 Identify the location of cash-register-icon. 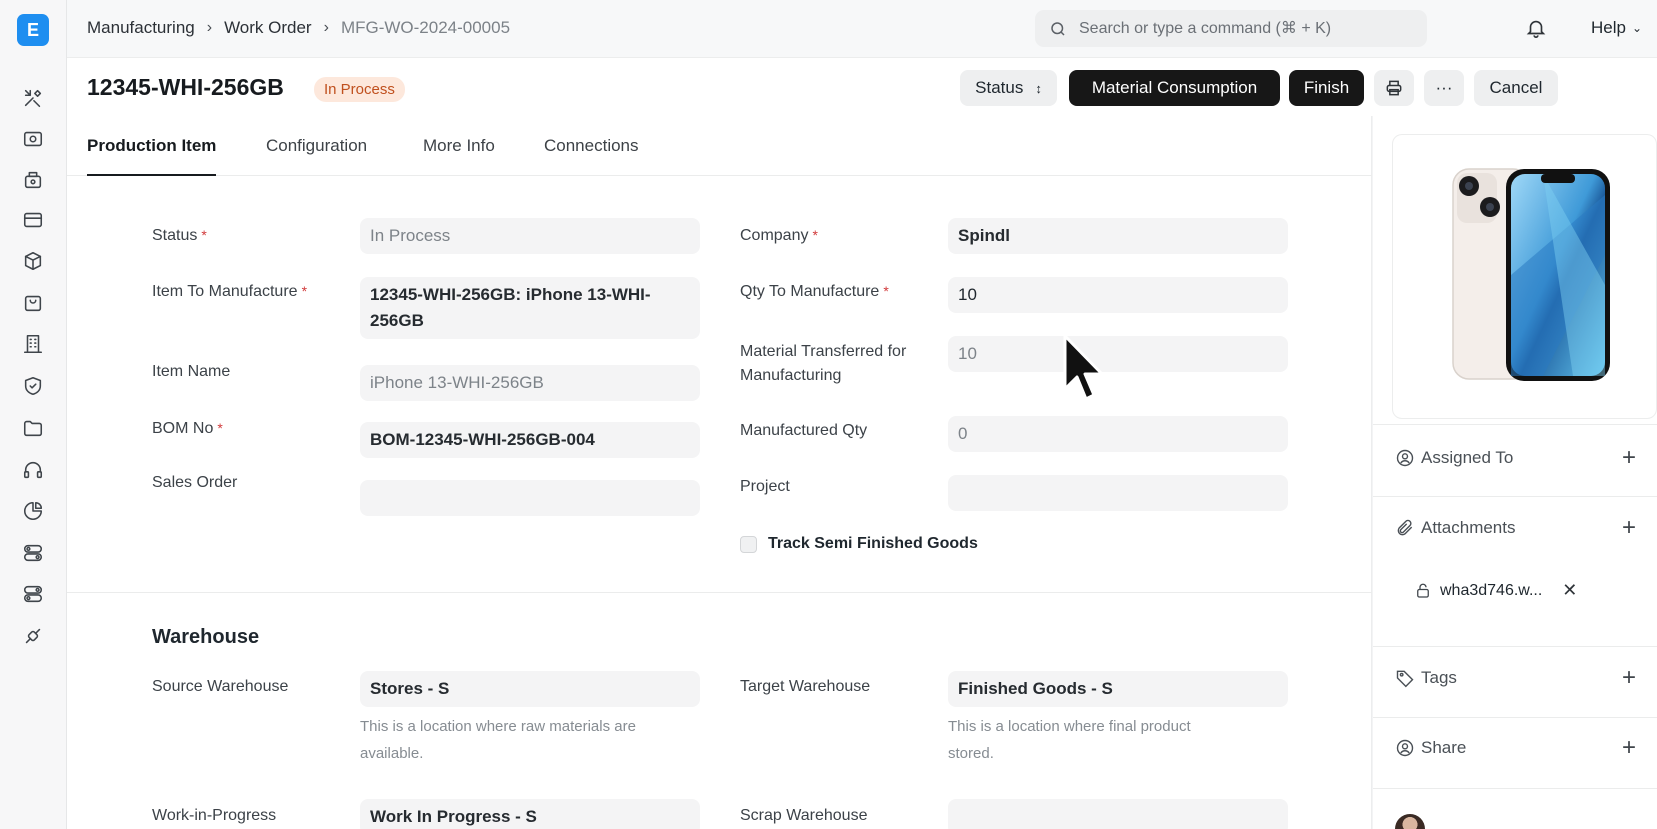
(33, 180).